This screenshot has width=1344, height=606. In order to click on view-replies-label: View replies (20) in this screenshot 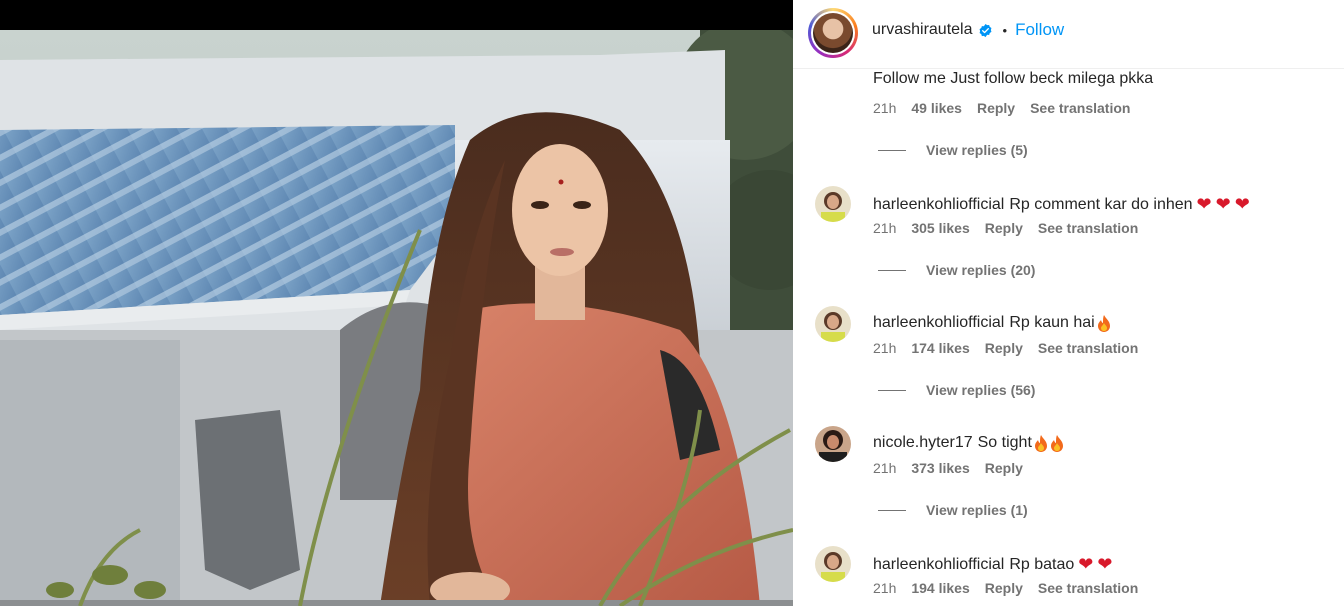, I will do `click(981, 270)`.